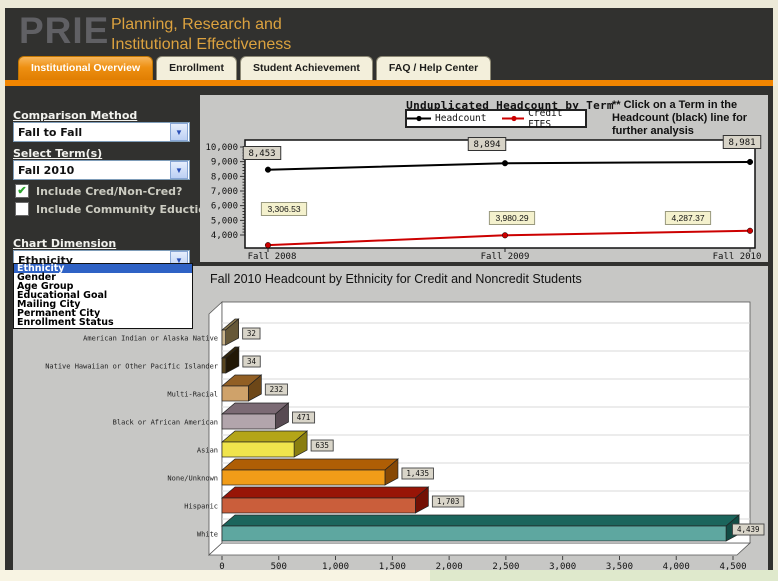 This screenshot has width=778, height=581. I want to click on svg-text: 3,000, so click(562, 566).